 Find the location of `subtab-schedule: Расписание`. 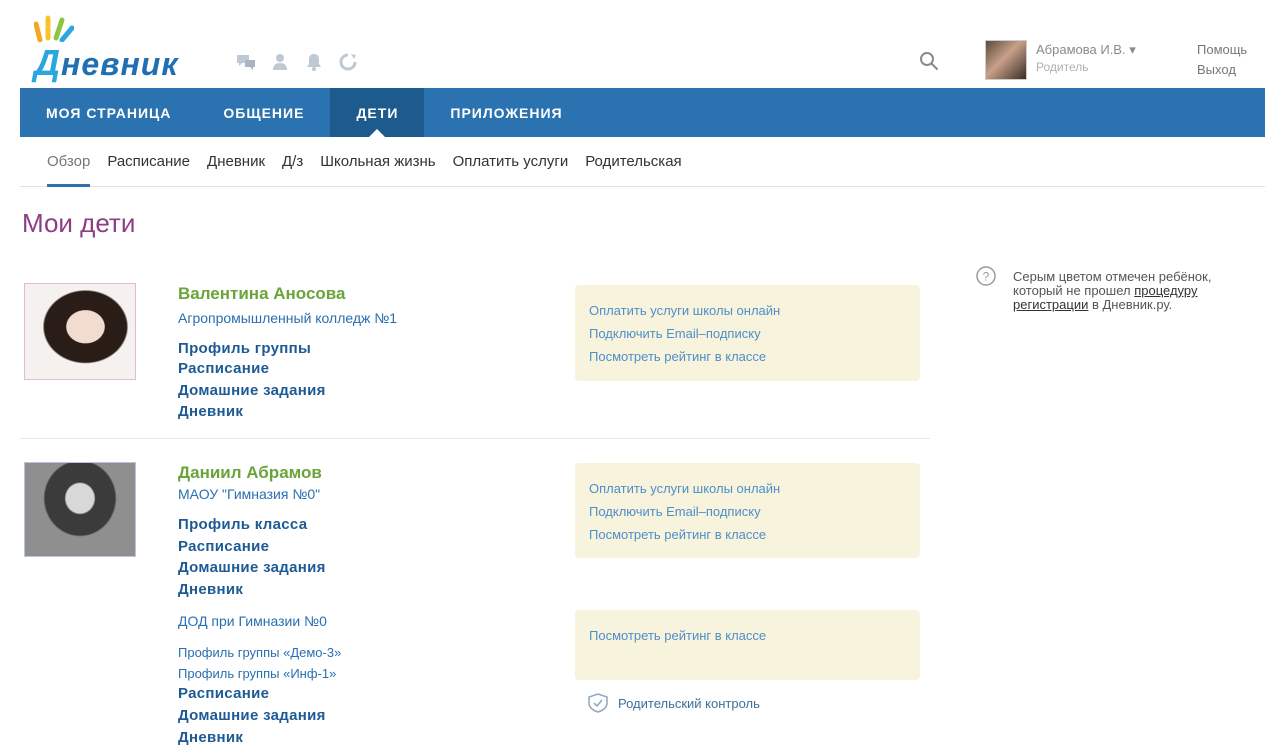

subtab-schedule: Расписание is located at coordinates (148, 162).